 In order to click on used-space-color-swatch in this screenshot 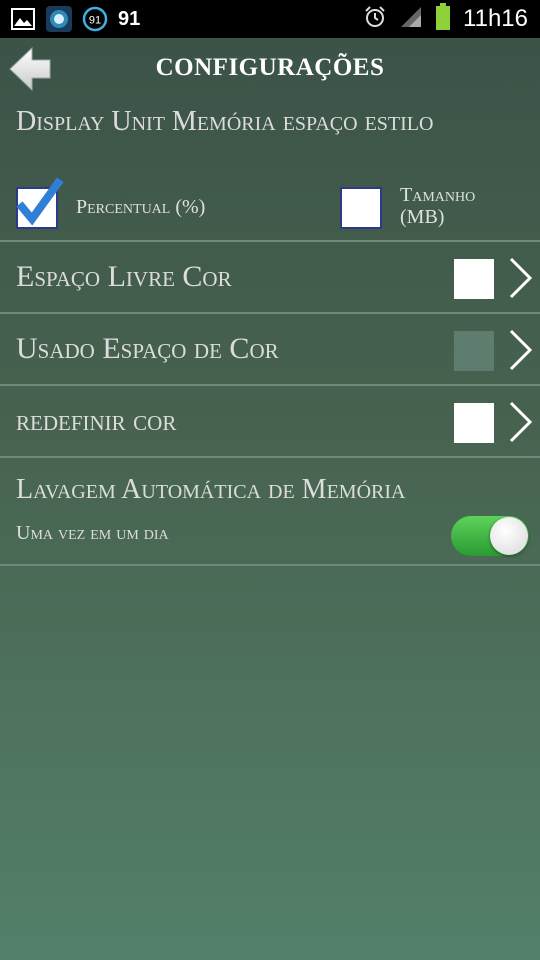, I will do `click(474, 351)`.